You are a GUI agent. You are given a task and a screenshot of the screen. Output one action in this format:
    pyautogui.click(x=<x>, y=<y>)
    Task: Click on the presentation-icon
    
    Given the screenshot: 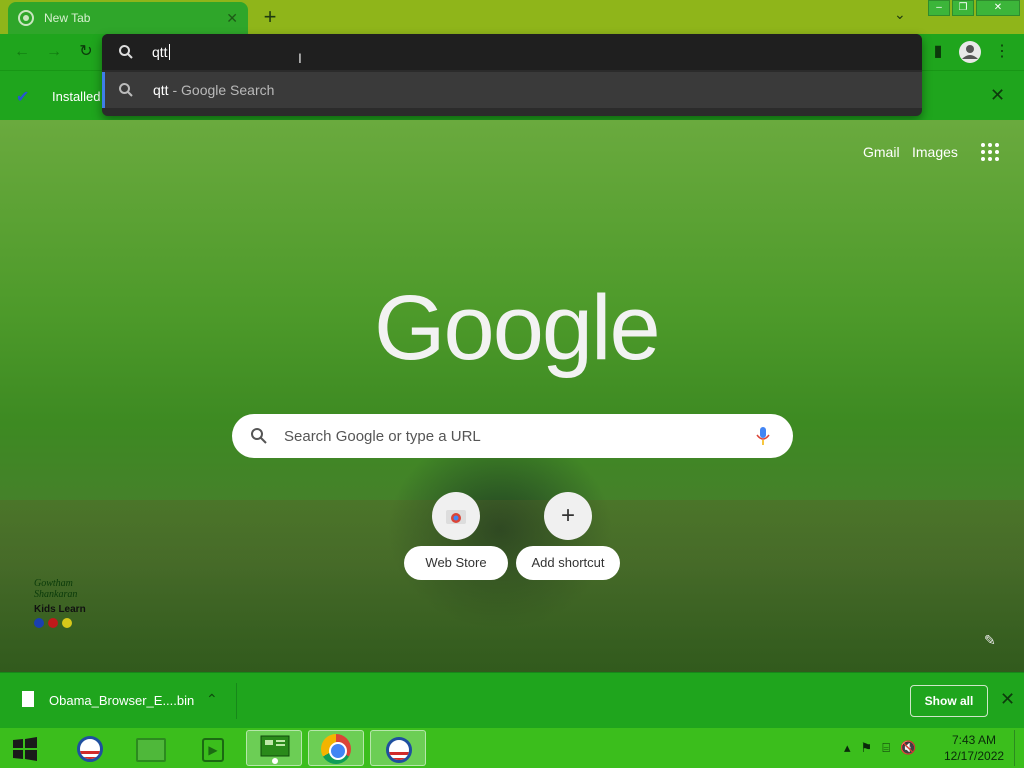 What is the action you would take?
    pyautogui.click(x=275, y=749)
    